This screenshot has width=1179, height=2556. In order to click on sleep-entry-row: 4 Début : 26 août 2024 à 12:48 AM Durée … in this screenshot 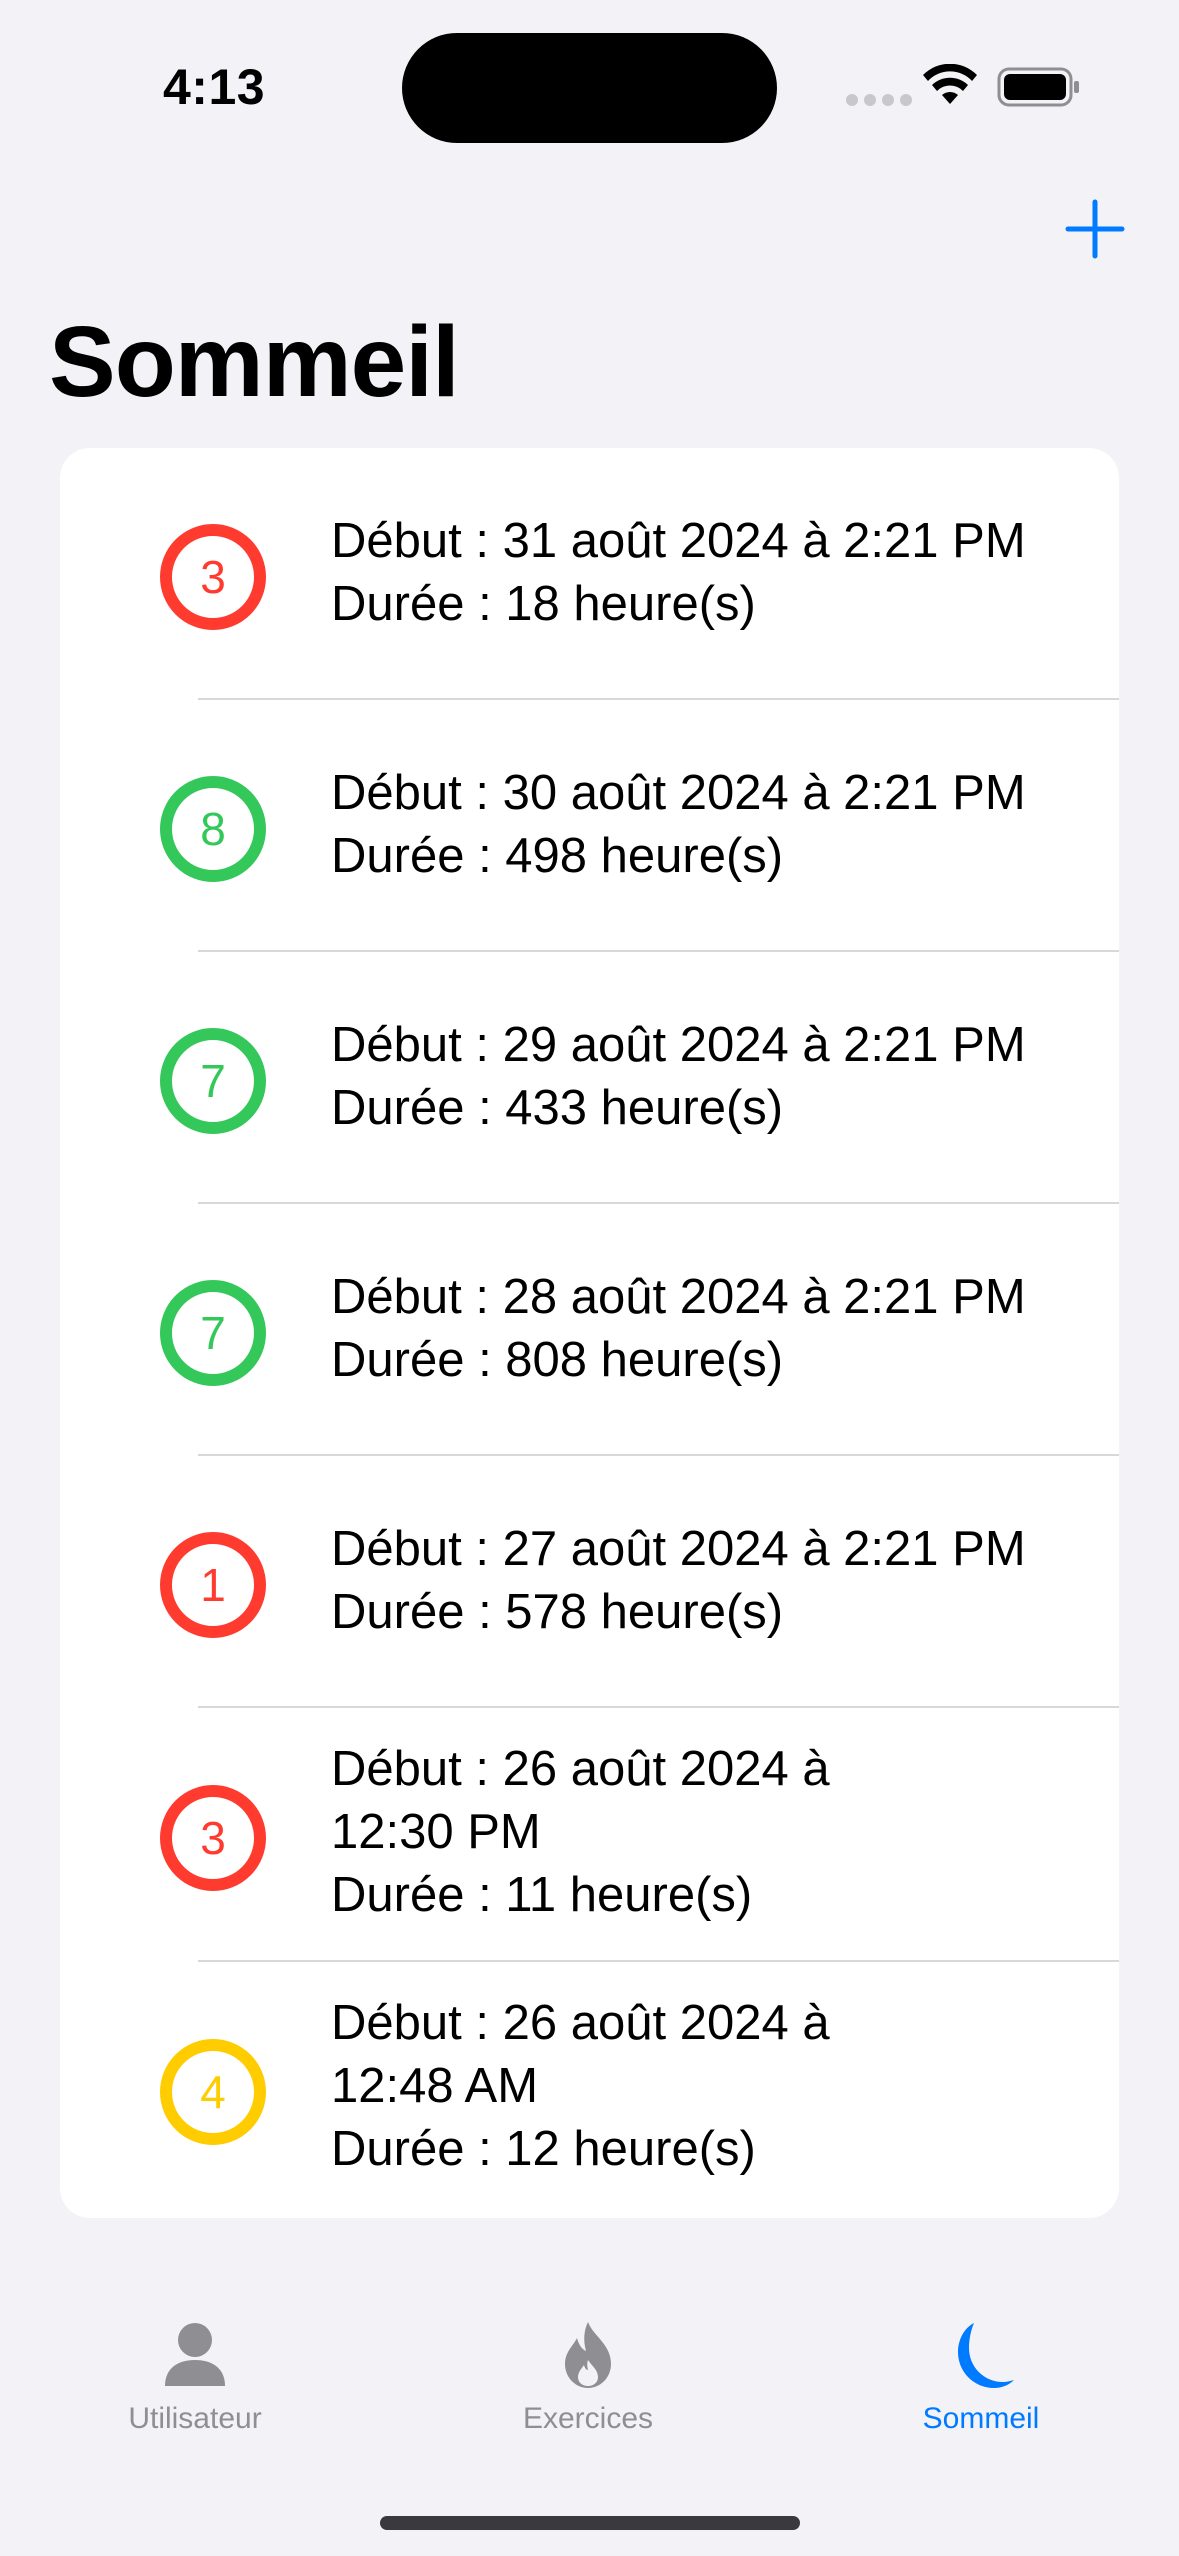, I will do `click(589, 2090)`.